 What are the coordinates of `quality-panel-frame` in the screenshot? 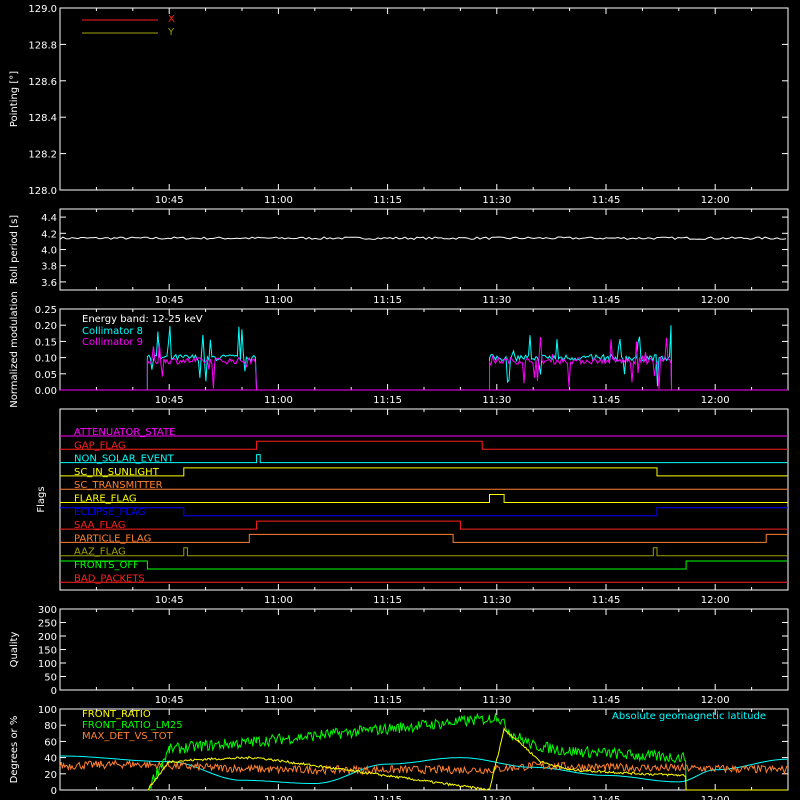 It's located at (424, 649).